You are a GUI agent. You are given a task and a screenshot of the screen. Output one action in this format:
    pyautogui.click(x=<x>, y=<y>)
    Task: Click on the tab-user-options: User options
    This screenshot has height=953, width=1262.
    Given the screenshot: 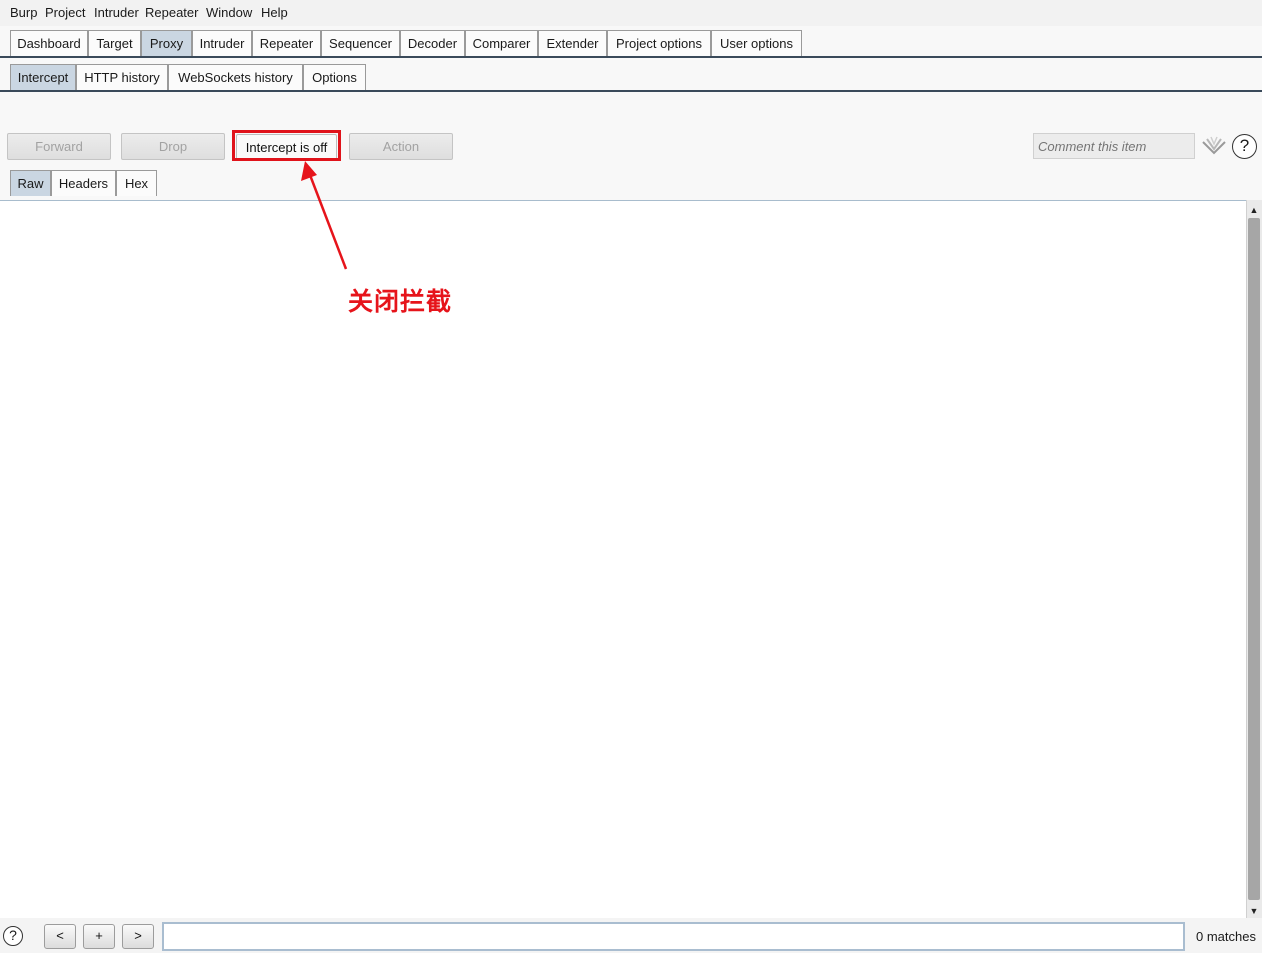 What is the action you would take?
    pyautogui.click(x=756, y=43)
    